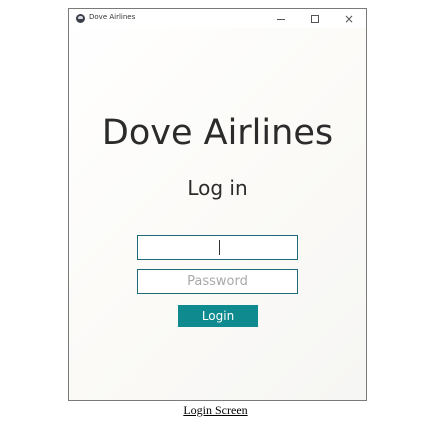  I want to click on maximize-button, so click(315, 18).